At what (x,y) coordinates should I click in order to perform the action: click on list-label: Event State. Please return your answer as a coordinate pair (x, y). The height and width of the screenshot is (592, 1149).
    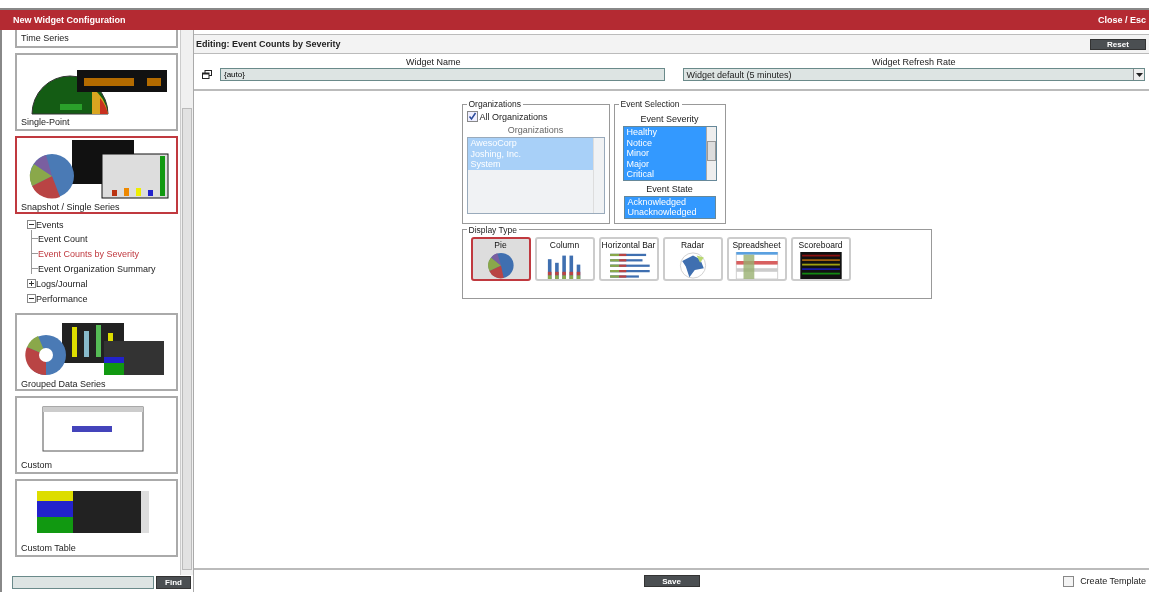
    Looking at the image, I should click on (669, 188).